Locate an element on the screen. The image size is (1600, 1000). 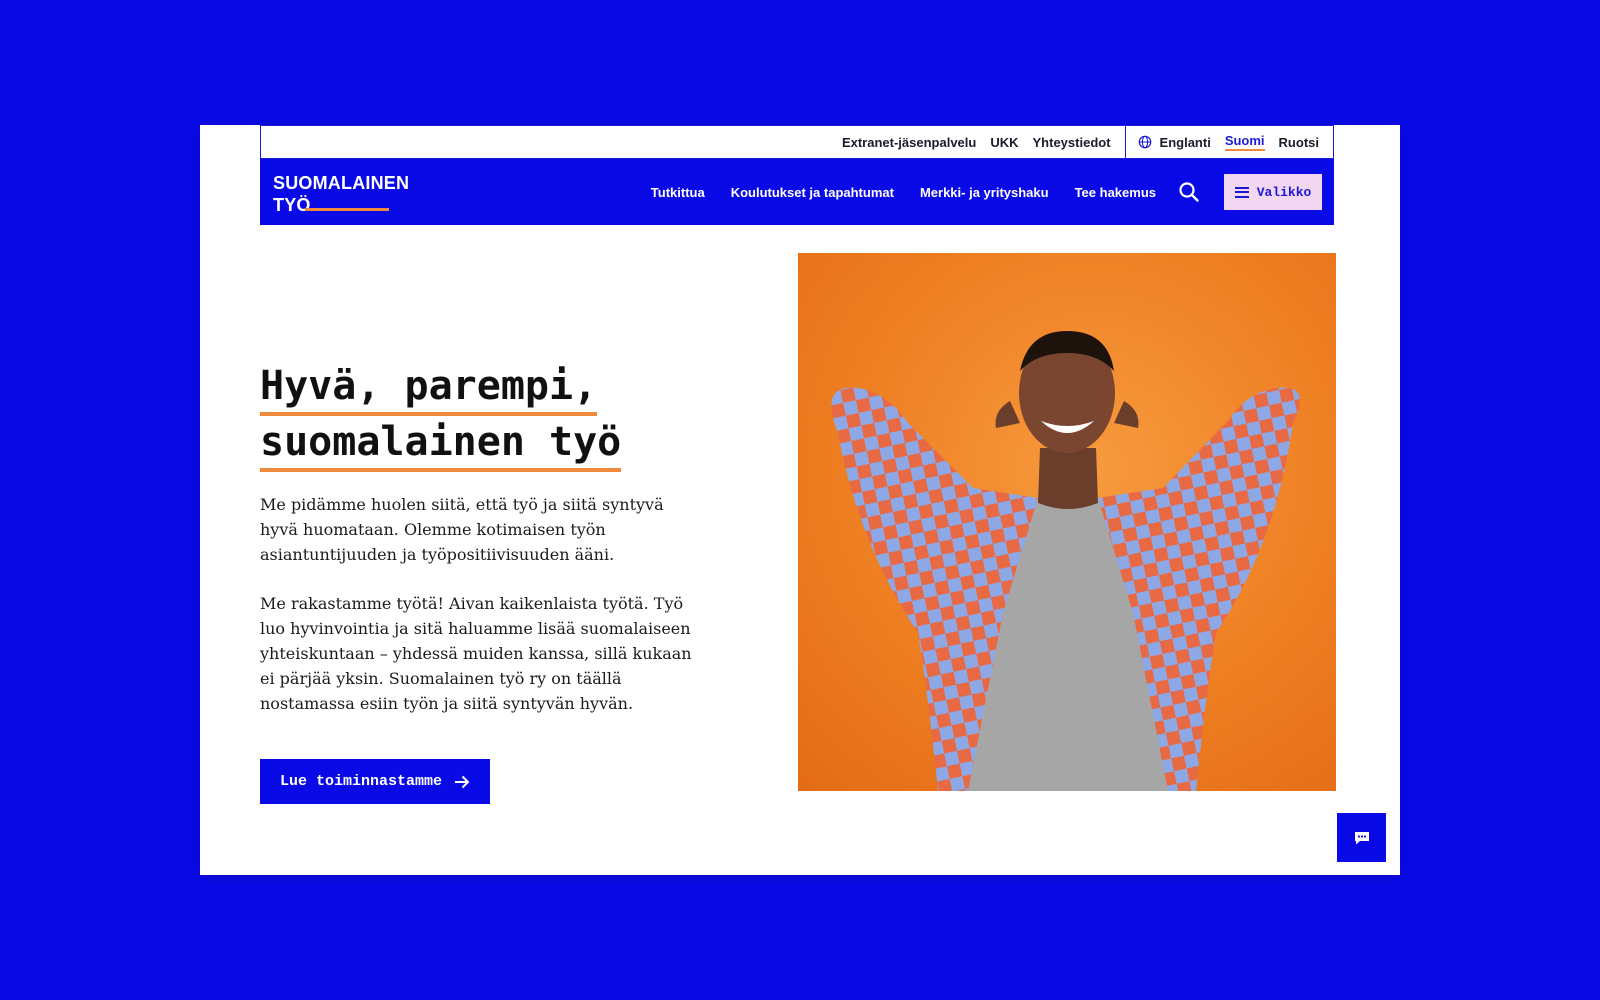
nav-item-brand-search: Merkki- ja yrityshaku is located at coordinates (984, 192).